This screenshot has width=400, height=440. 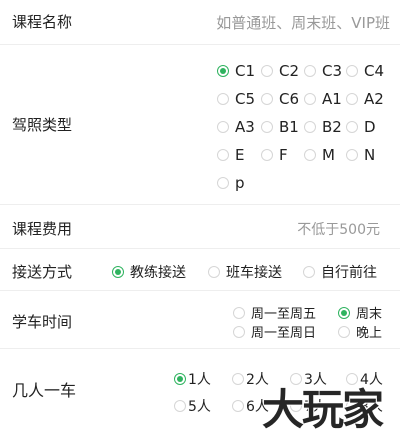 I want to click on license-option: F, so click(x=274, y=155).